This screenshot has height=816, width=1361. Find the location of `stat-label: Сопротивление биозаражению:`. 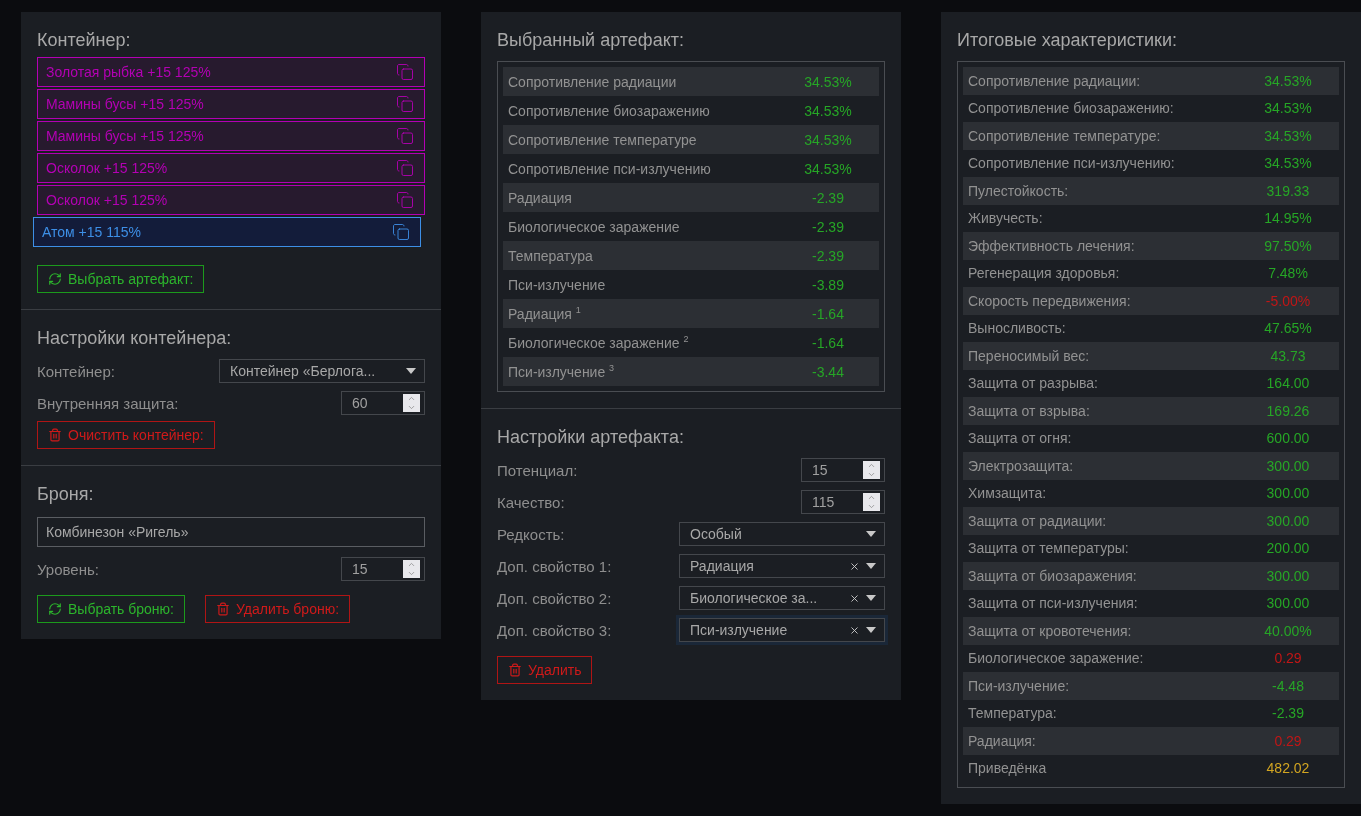

stat-label: Сопротивление биозаражению: is located at coordinates (1071, 108).